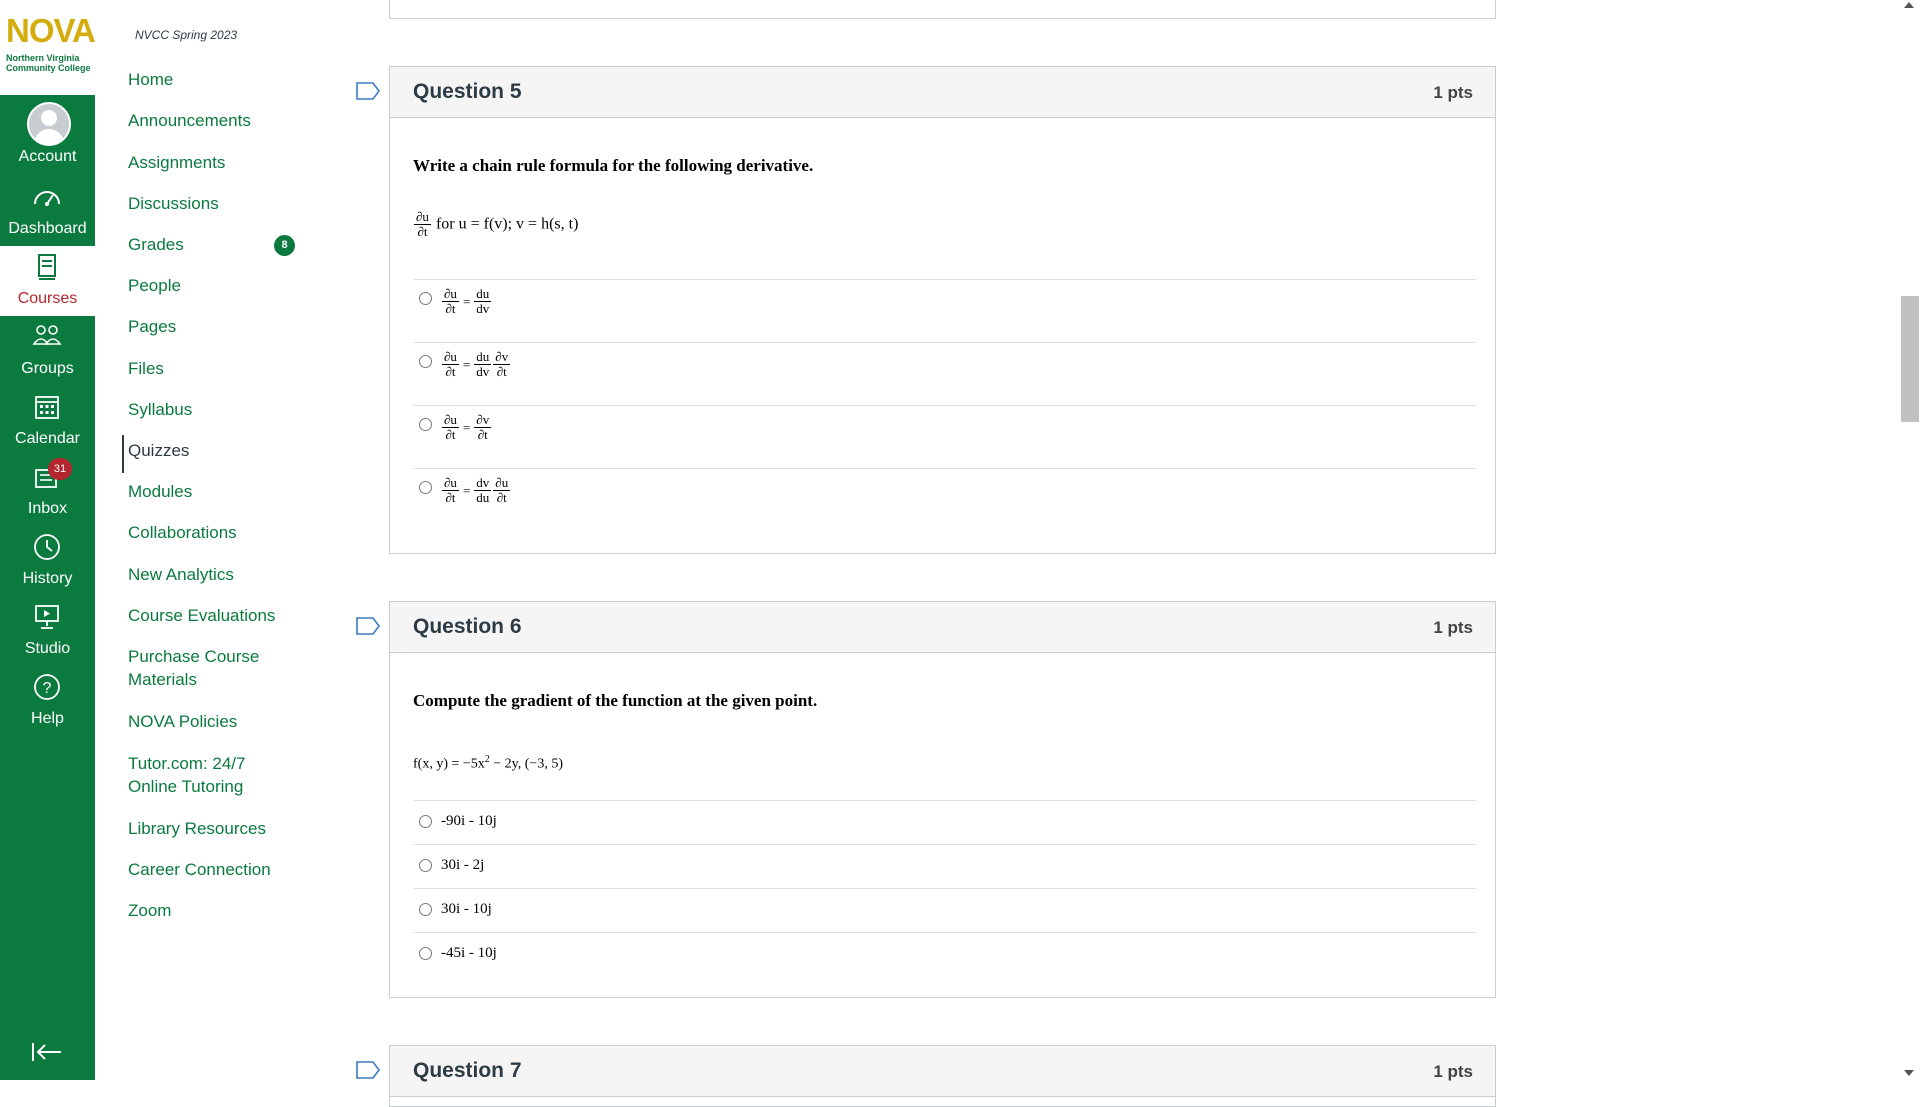  What do you see at coordinates (210, 910) in the screenshot?
I see `course-nav-zoom: Zoom` at bounding box center [210, 910].